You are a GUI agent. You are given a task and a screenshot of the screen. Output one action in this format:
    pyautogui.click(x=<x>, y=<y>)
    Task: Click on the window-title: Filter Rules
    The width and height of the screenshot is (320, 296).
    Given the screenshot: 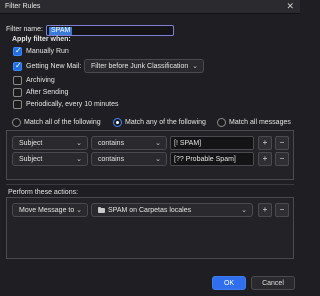 What is the action you would take?
    pyautogui.click(x=23, y=6)
    